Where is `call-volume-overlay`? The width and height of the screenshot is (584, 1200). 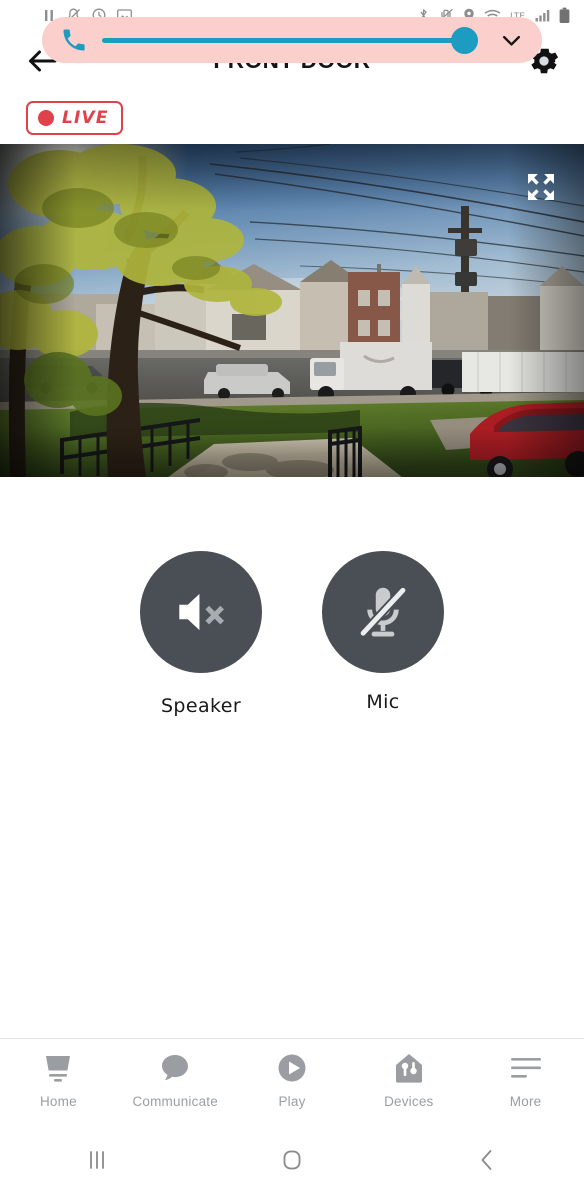 call-volume-overlay is located at coordinates (292, 40).